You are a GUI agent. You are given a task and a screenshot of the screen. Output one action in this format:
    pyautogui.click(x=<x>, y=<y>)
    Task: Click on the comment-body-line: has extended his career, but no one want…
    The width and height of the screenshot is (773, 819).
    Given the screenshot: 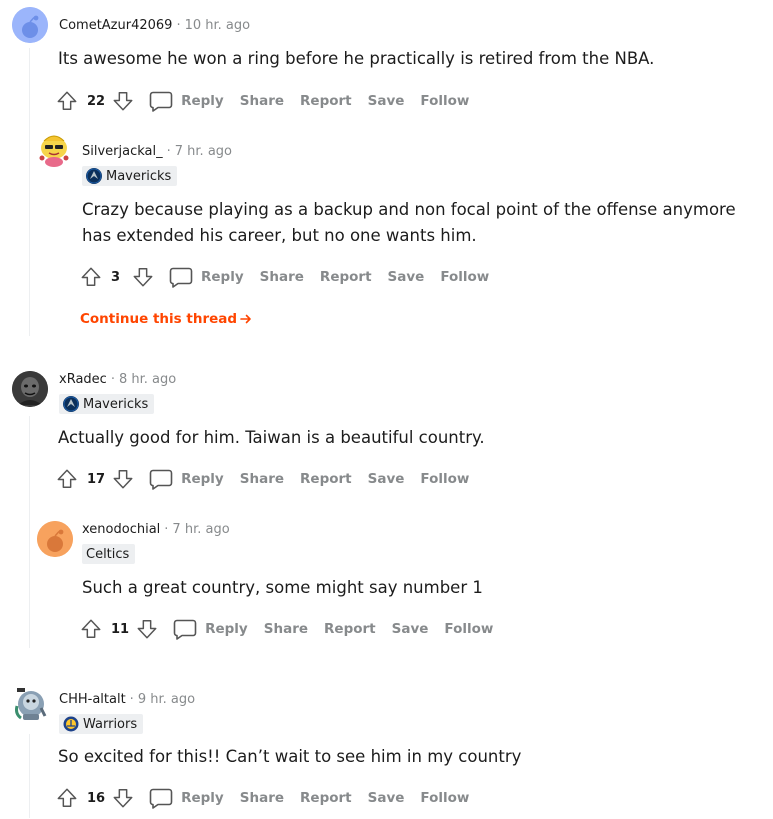 What is the action you would take?
    pyautogui.click(x=279, y=235)
    